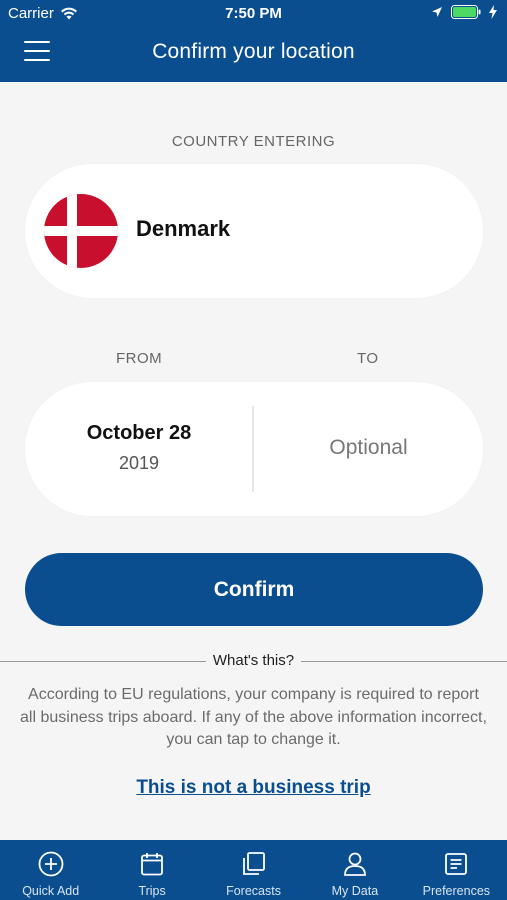 This screenshot has width=507, height=900. I want to click on from-label: FROM, so click(139, 358).